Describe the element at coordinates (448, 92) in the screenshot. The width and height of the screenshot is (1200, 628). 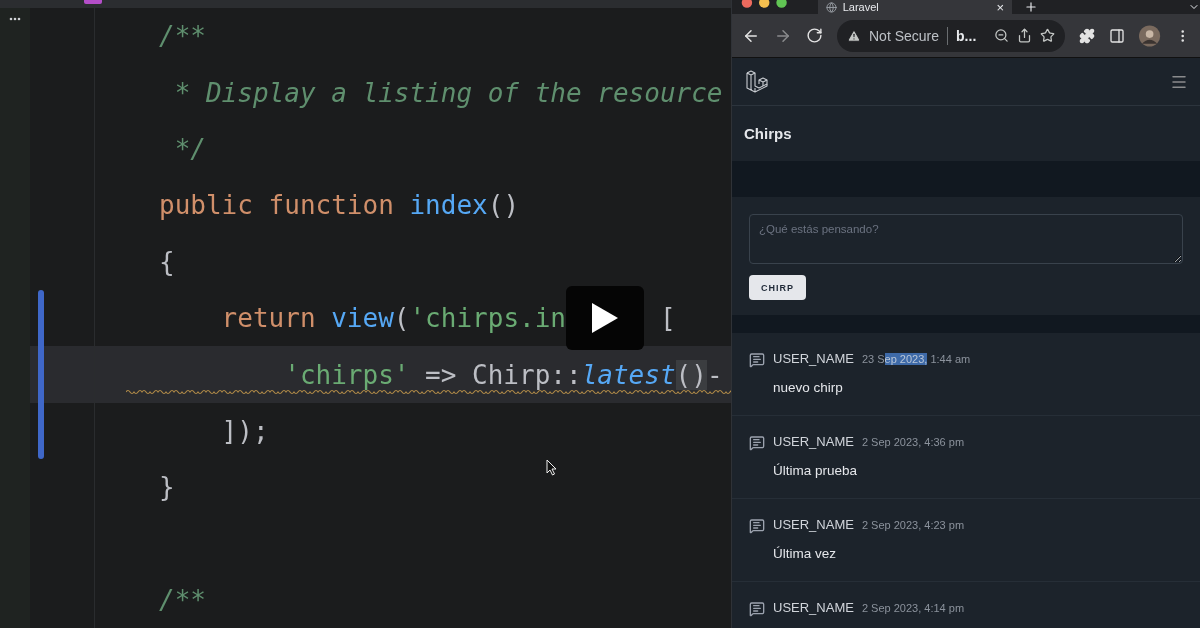
I see `code-token: * Display a listing of the resource` at that location.